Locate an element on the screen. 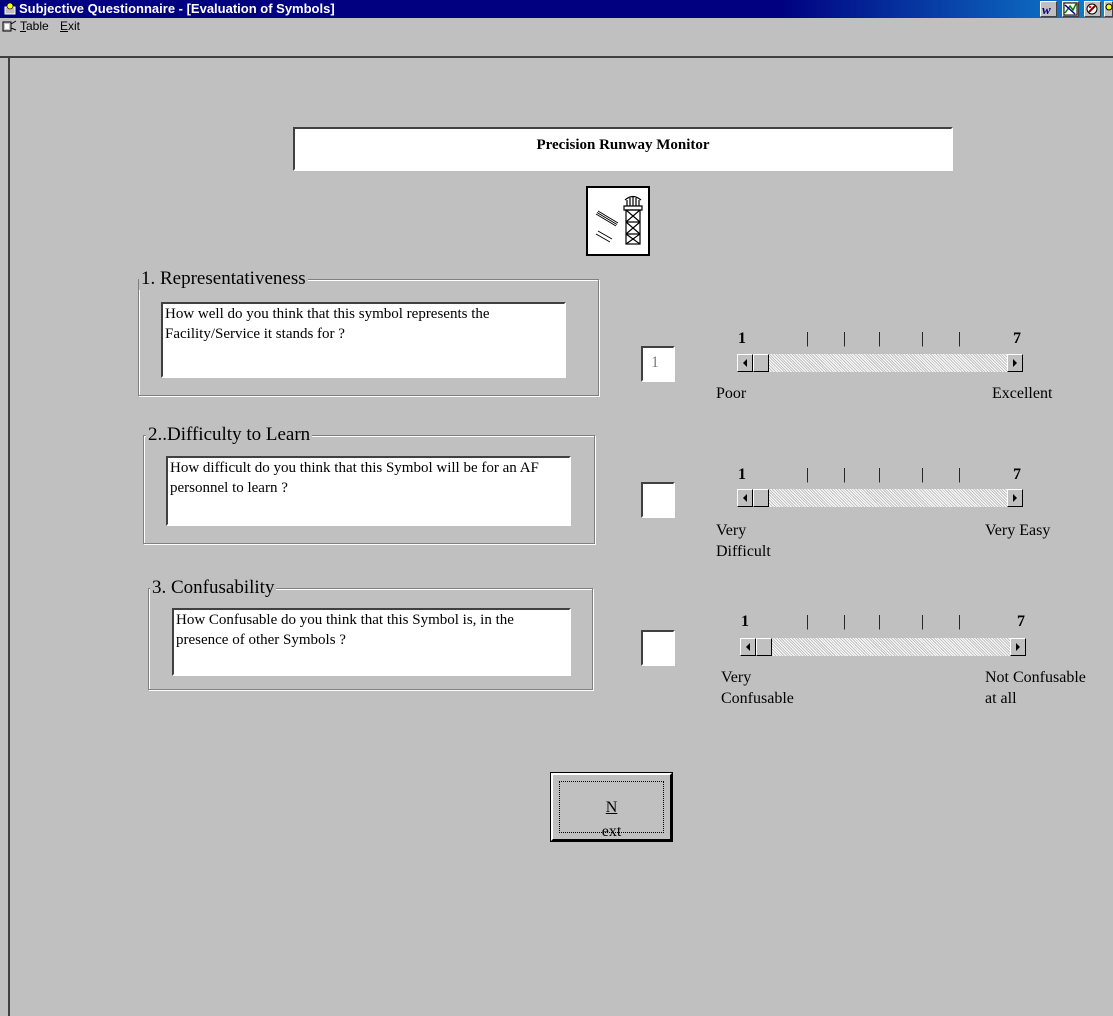  key-icon is located at coordinates (1108, 9).